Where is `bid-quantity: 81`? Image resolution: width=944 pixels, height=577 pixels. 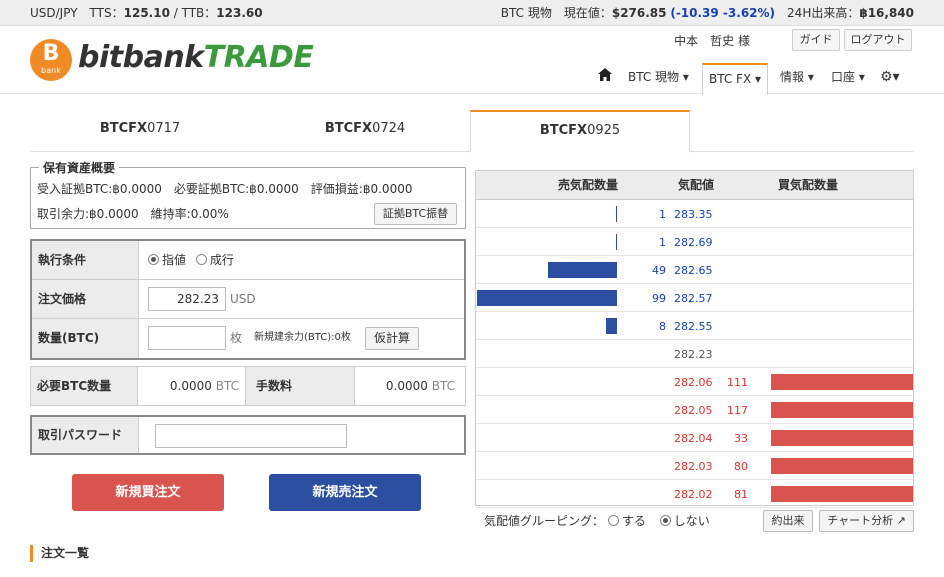 bid-quantity: 81 is located at coordinates (741, 494).